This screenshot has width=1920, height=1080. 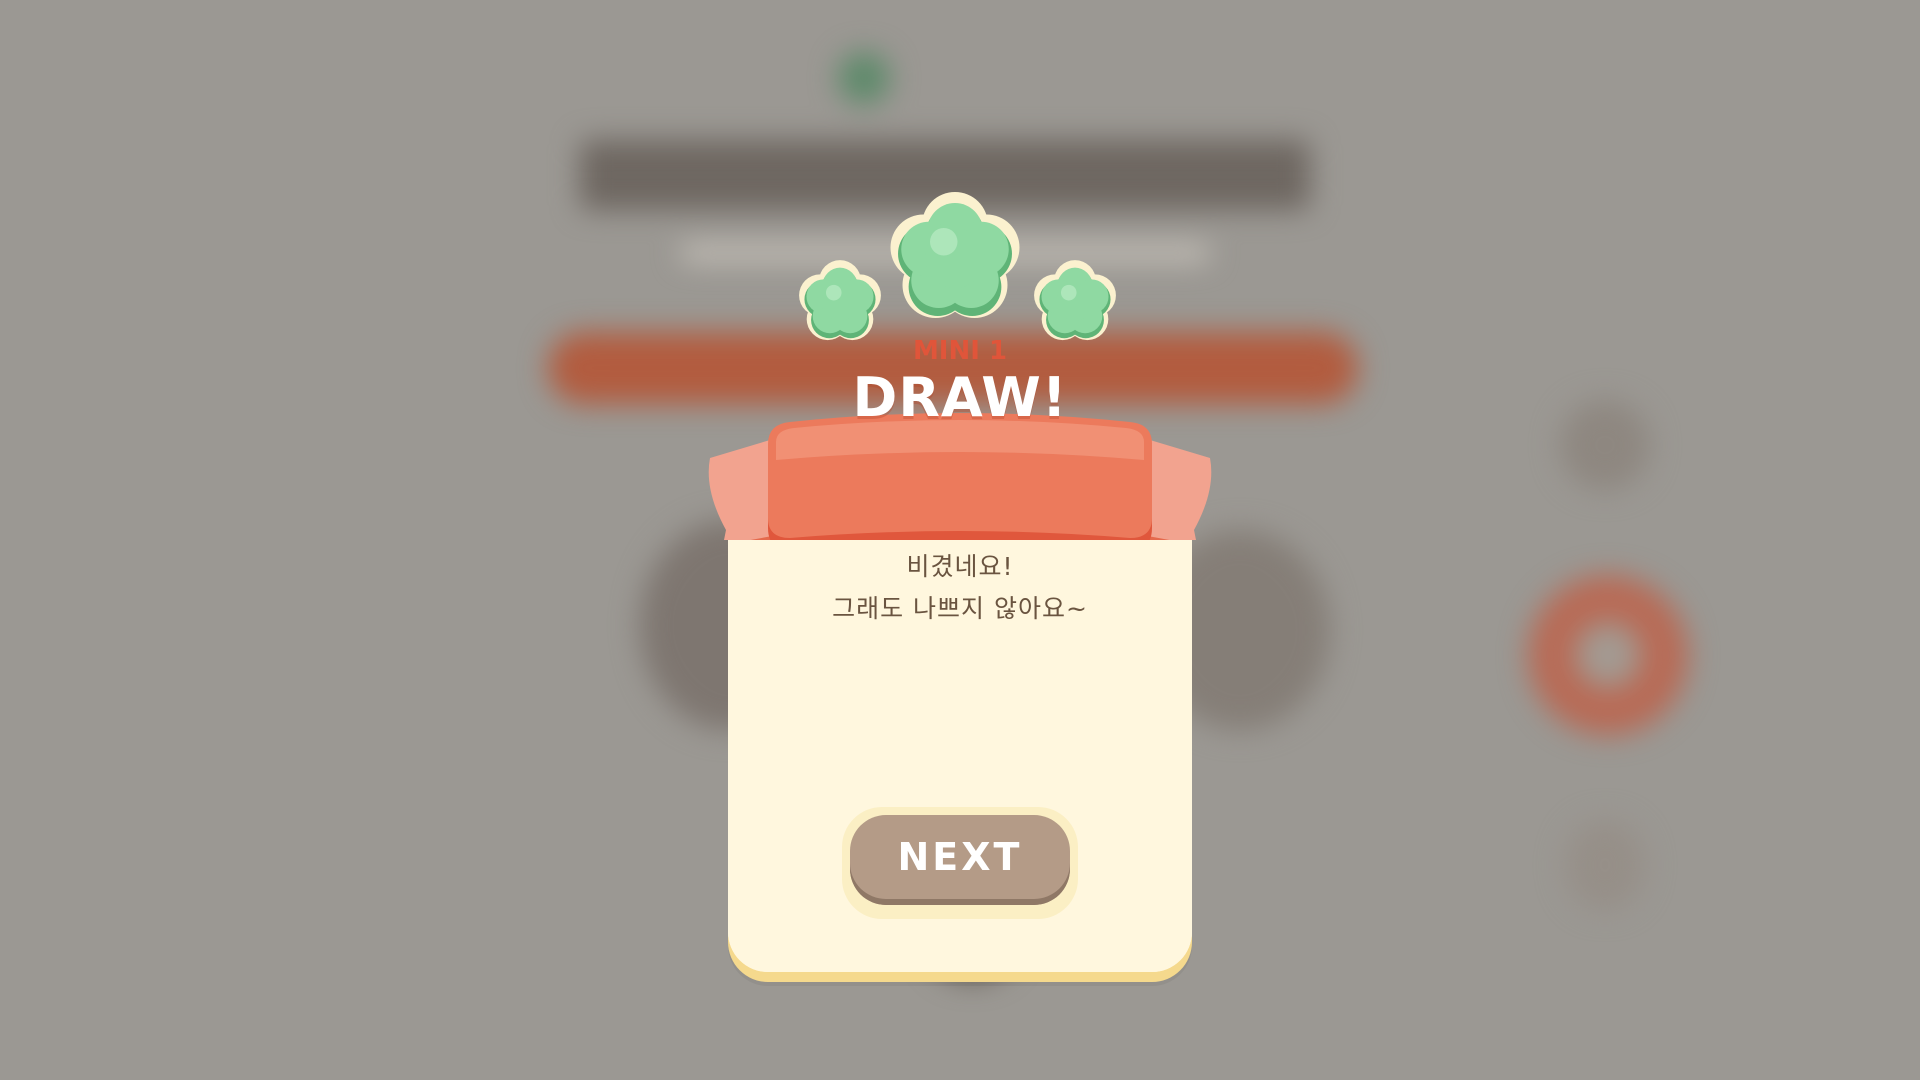 I want to click on next-button-frame: NEXT, so click(x=960, y=863).